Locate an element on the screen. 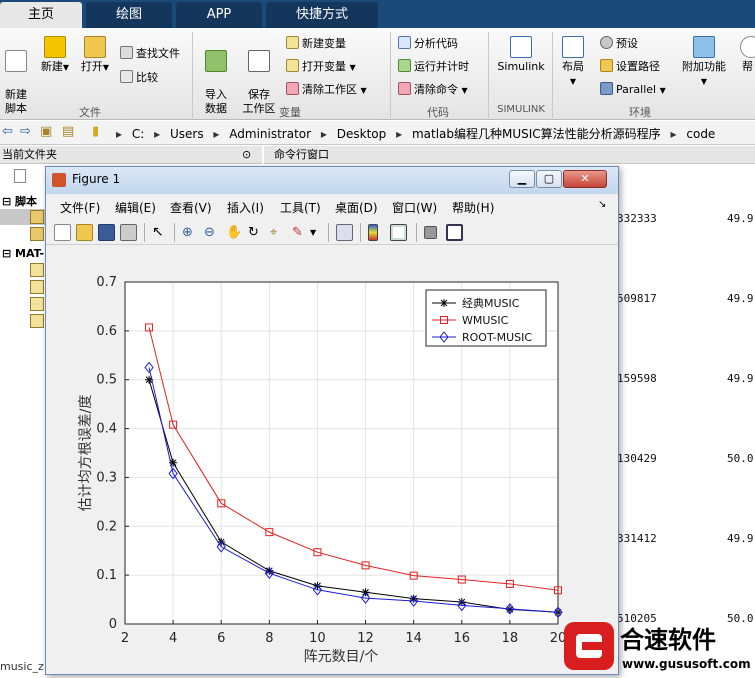 The image size is (755, 678). addons-button: 附加功能 ▼ is located at coordinates (704, 62).